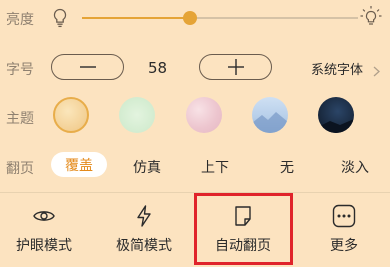  What do you see at coordinates (189, 18) in the screenshot?
I see `brightness-slider-thumb` at bounding box center [189, 18].